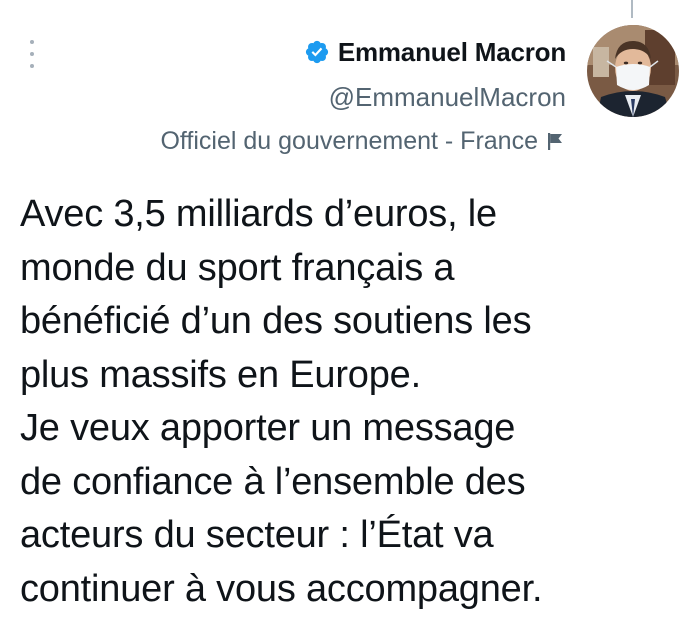 Image resolution: width=700 pixels, height=639 pixels. I want to click on tweet-text-line: Je veux apporter un message, so click(268, 428).